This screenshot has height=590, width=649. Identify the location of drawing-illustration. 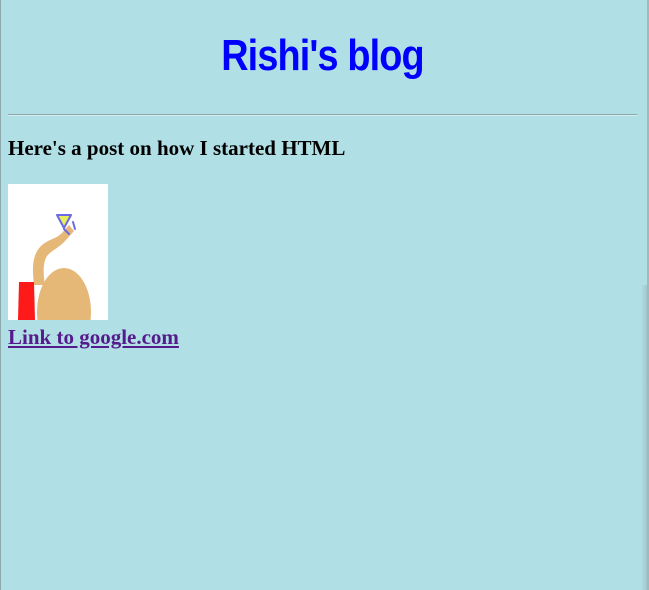
(58, 252).